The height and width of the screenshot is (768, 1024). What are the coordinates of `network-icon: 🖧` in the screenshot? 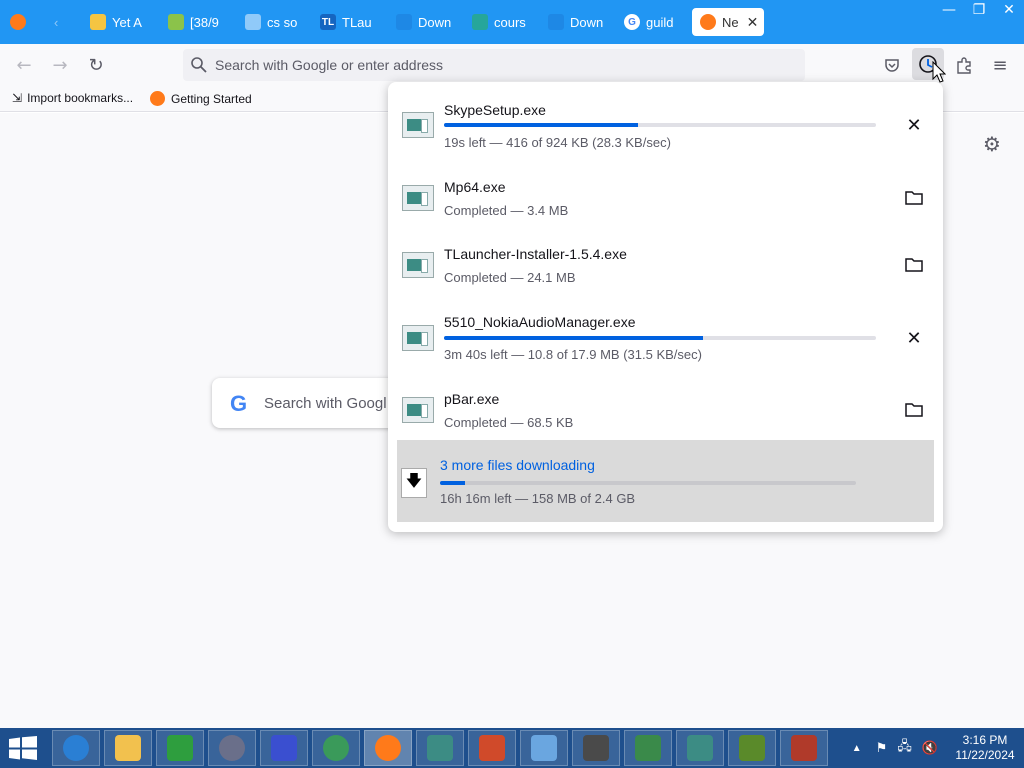 It's located at (904, 748).